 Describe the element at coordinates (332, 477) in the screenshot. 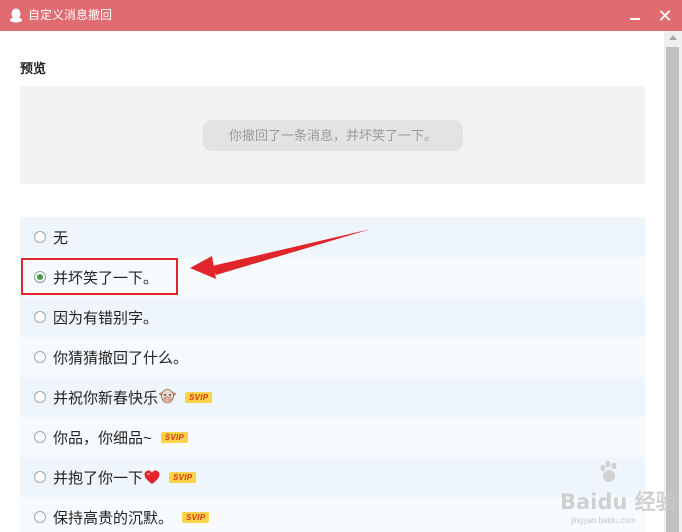

I see `option-row: 并抱了你一下 SVIP` at that location.